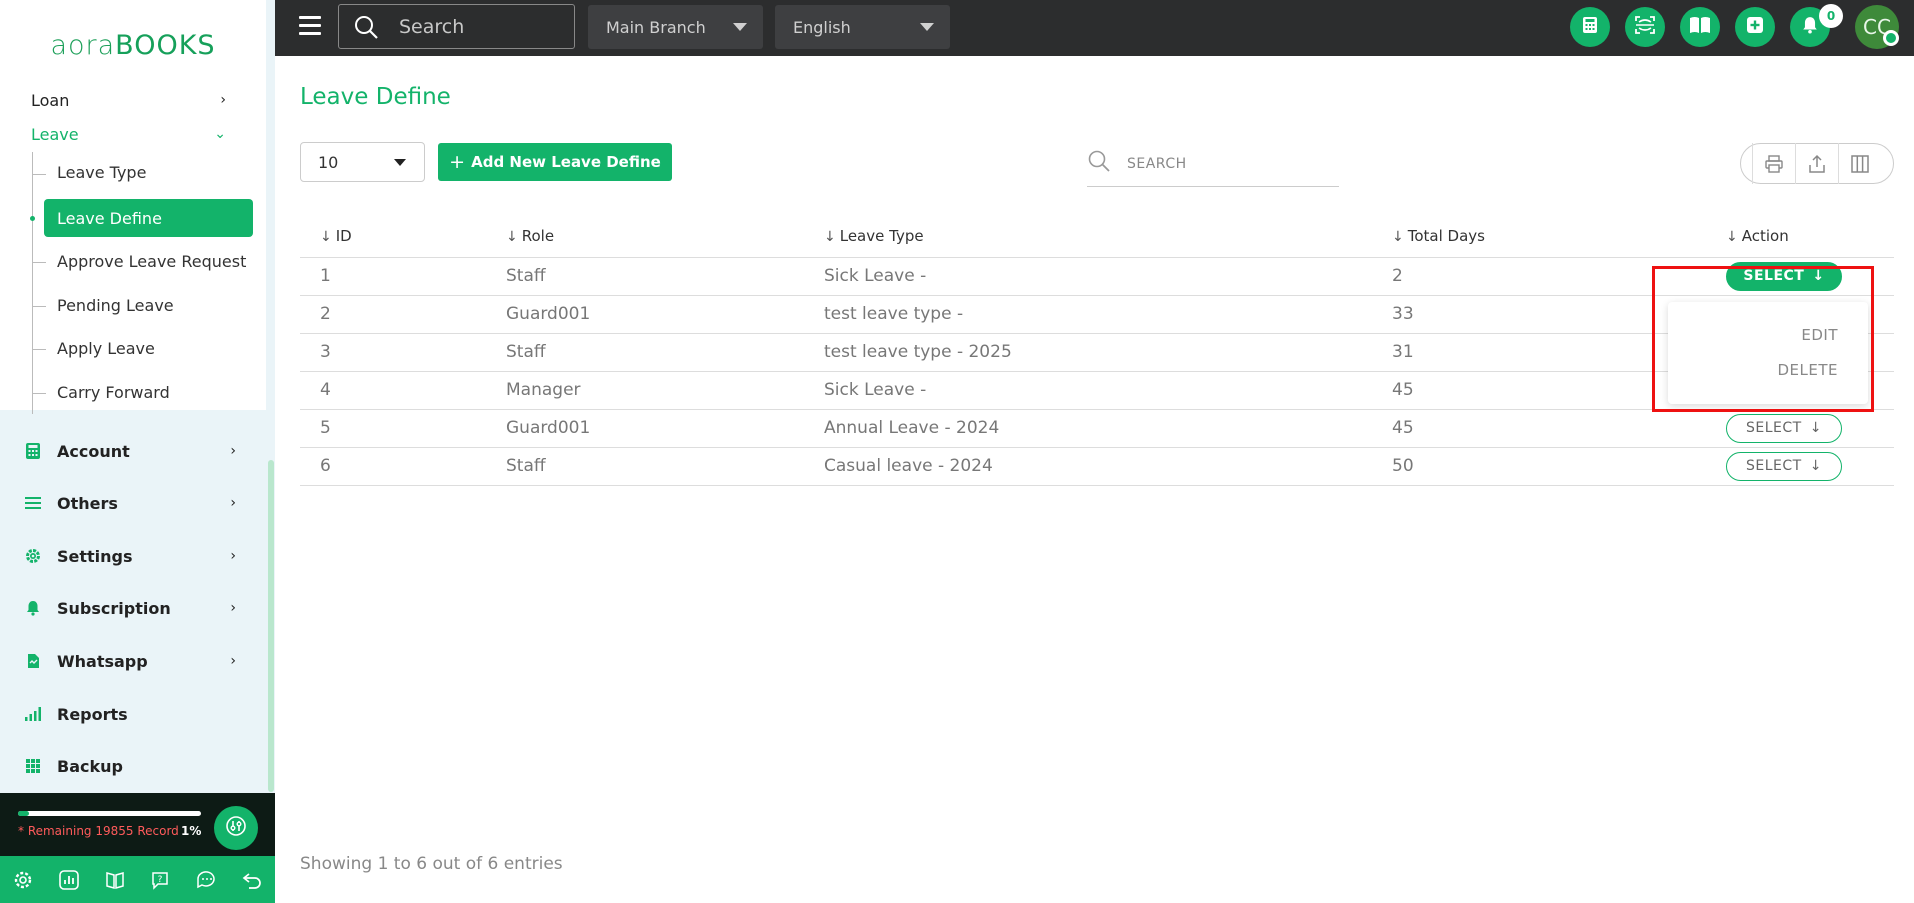 This screenshot has width=1914, height=903. Describe the element at coordinates (95, 556) in the screenshot. I see `sidebar-item-label: Settings` at that location.